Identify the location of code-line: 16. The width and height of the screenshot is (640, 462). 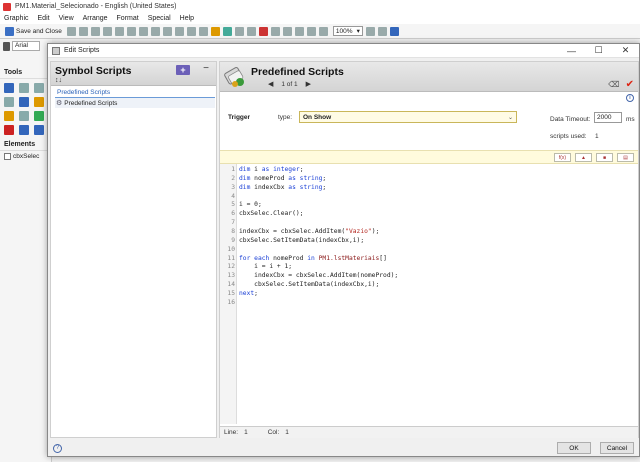
(429, 303).